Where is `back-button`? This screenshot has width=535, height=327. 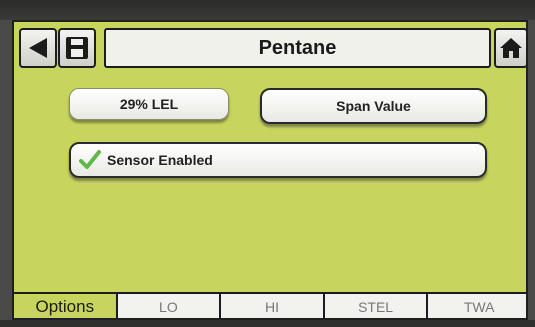 back-button is located at coordinates (38, 48).